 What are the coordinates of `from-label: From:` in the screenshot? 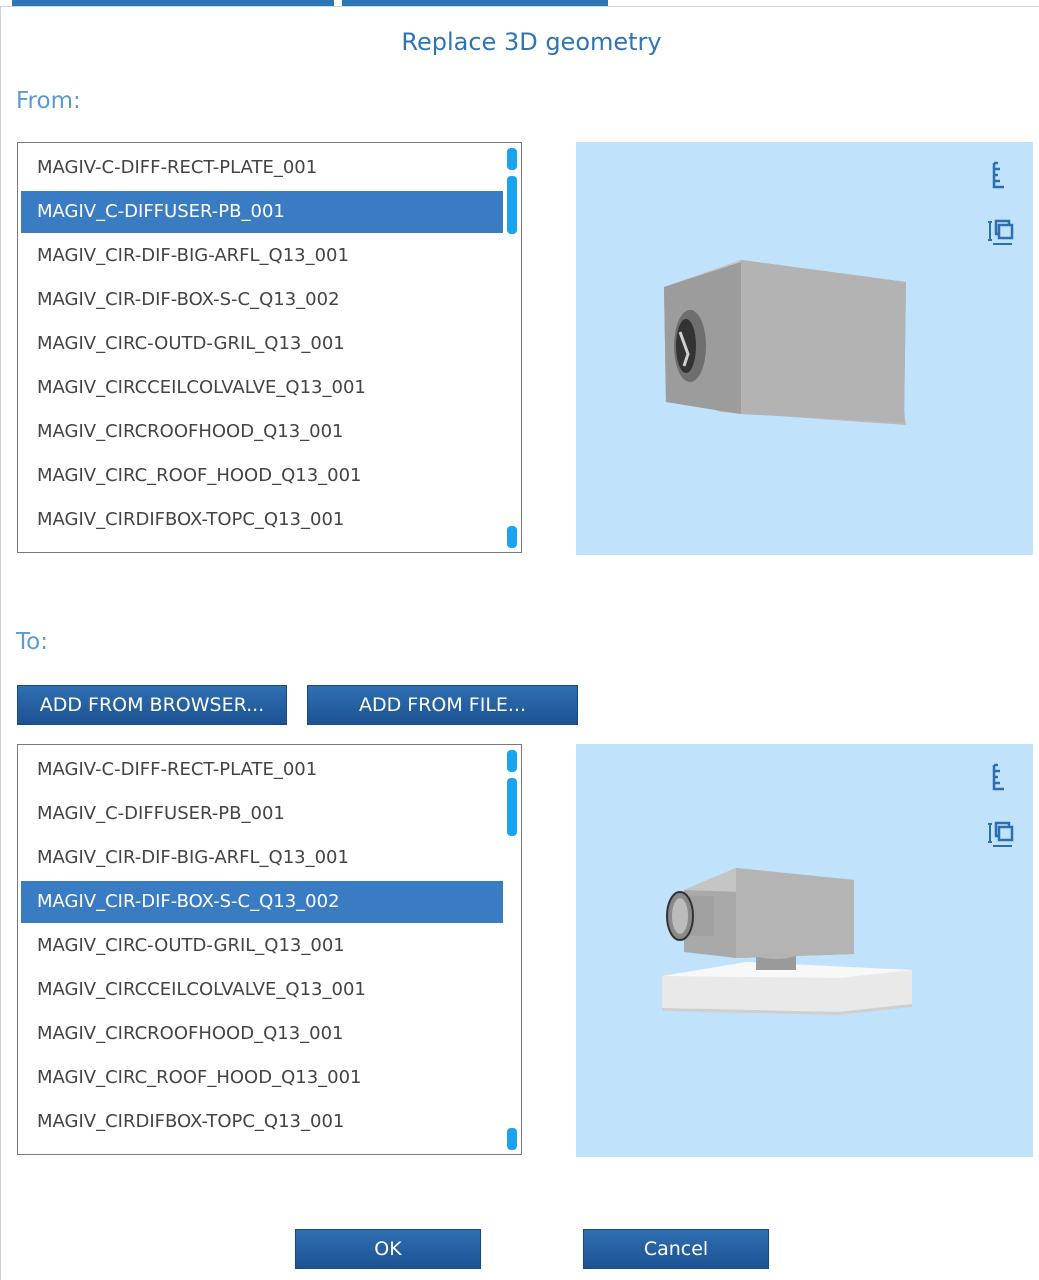 It's located at (48, 101).